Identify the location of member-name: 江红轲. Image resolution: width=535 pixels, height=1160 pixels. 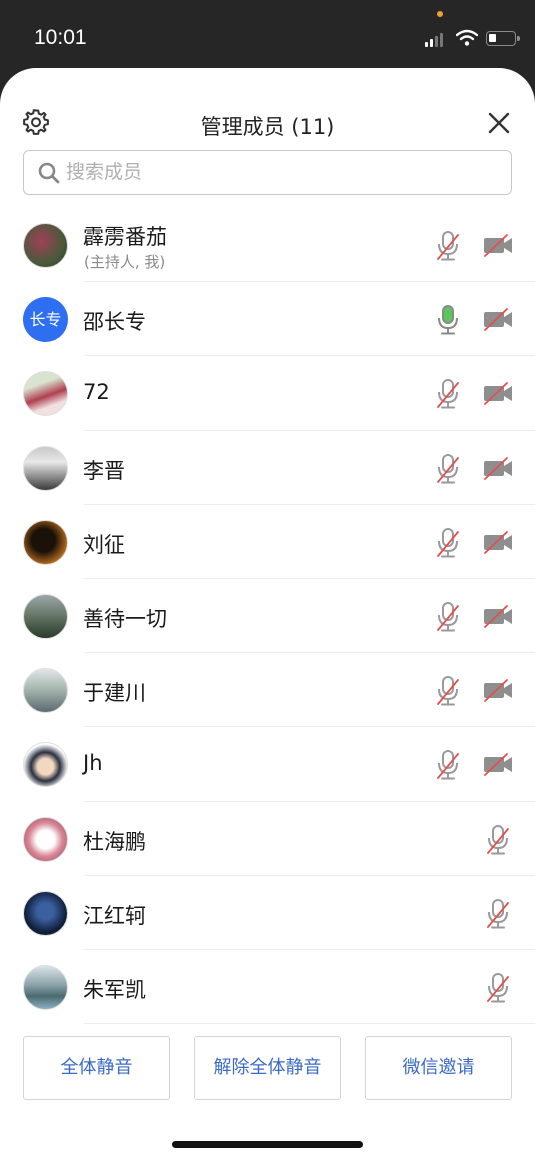
(114, 915).